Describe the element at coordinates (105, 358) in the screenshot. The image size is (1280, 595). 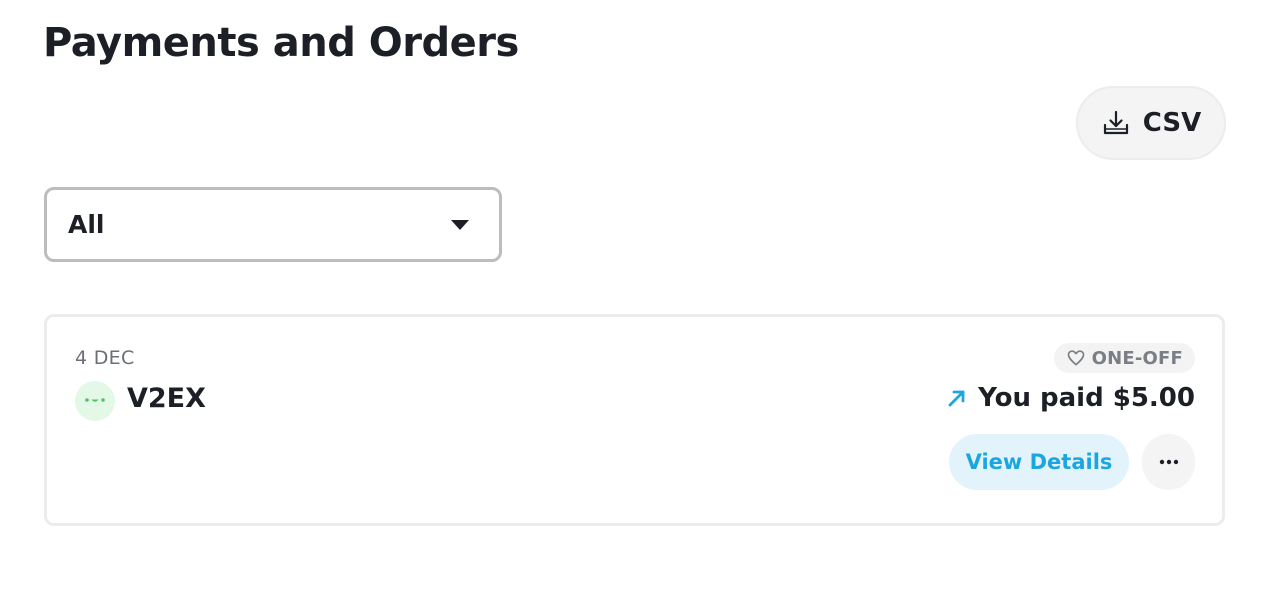
I see `order-date: 4 DEC` at that location.